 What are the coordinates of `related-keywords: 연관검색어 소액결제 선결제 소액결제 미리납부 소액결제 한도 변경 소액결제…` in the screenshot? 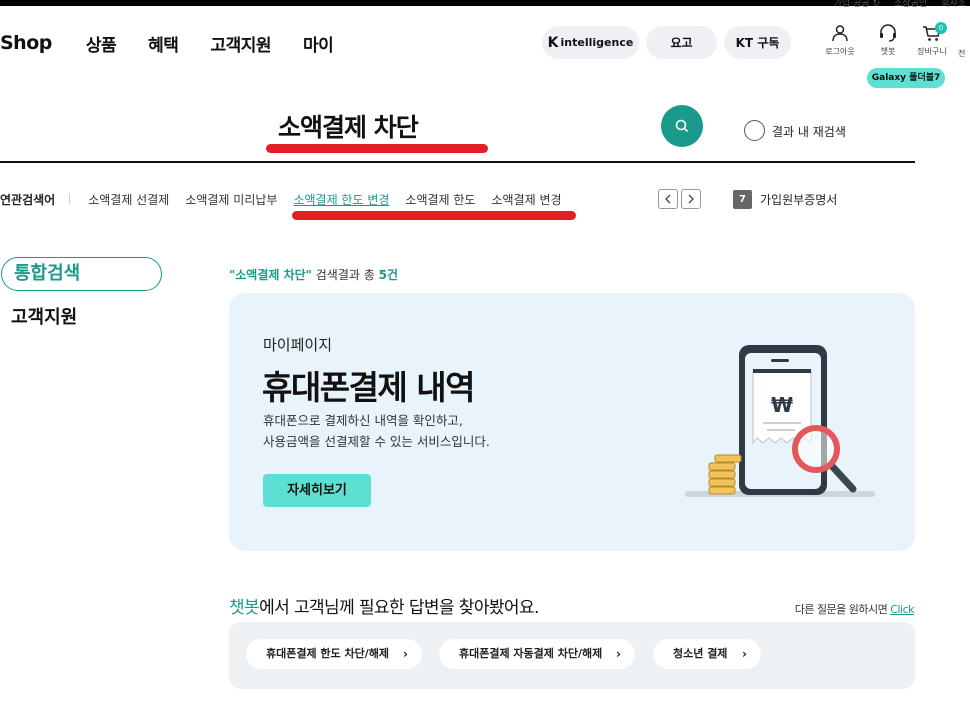 It's located at (289, 199).